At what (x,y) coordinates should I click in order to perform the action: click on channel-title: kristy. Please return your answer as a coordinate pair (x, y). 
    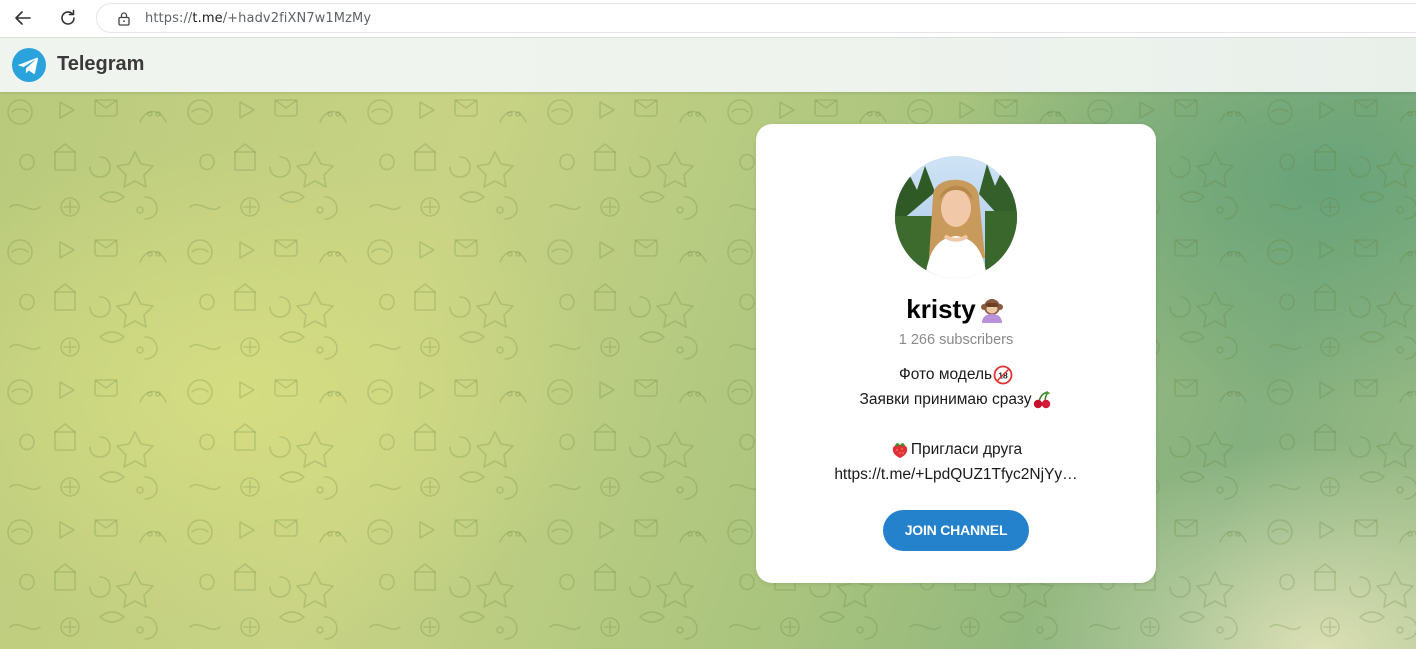
    Looking at the image, I should click on (956, 309).